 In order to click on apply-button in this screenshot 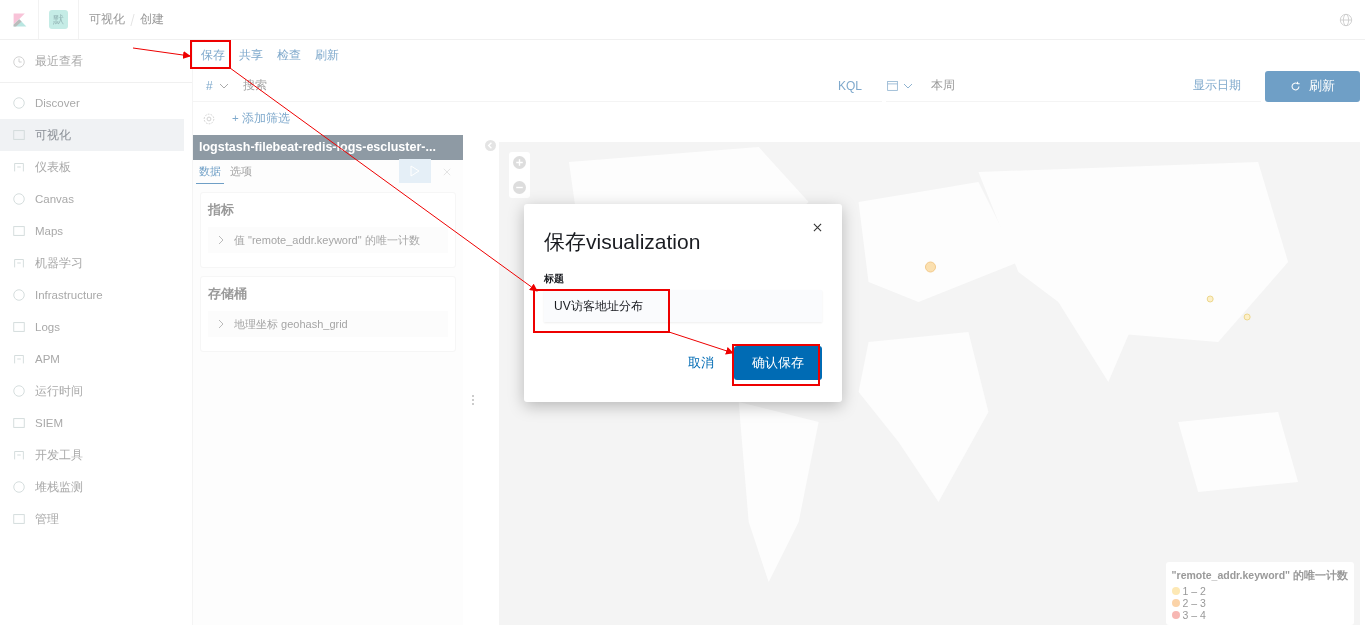, I will do `click(415, 171)`.